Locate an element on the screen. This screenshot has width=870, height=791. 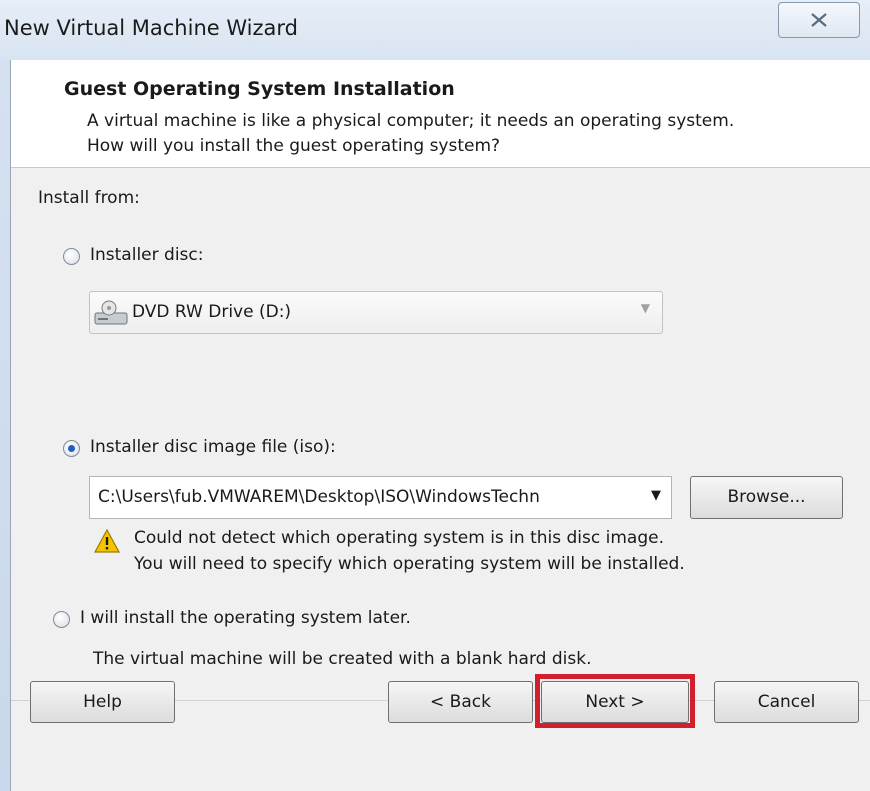
next-button-highlight is located at coordinates (615, 701).